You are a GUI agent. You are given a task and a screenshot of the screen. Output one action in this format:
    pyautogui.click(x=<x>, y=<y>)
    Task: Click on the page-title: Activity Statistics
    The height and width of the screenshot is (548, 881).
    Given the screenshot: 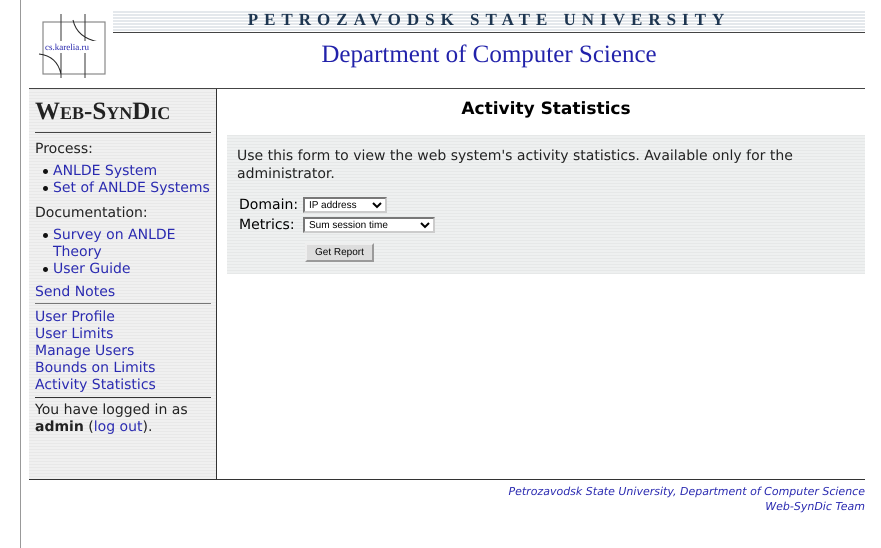 What is the action you would take?
    pyautogui.click(x=546, y=109)
    